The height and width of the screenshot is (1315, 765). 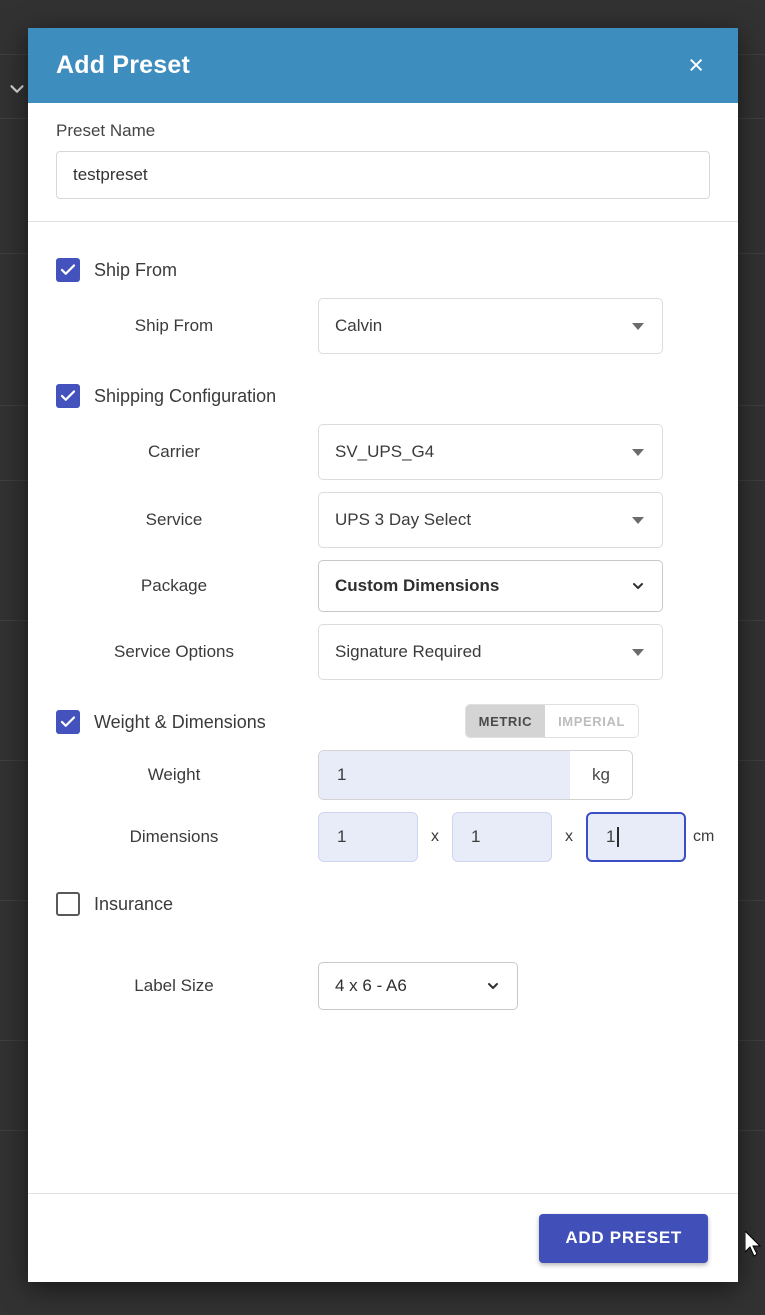 I want to click on service-row: Service UPS 3 Day Select, so click(x=383, y=520).